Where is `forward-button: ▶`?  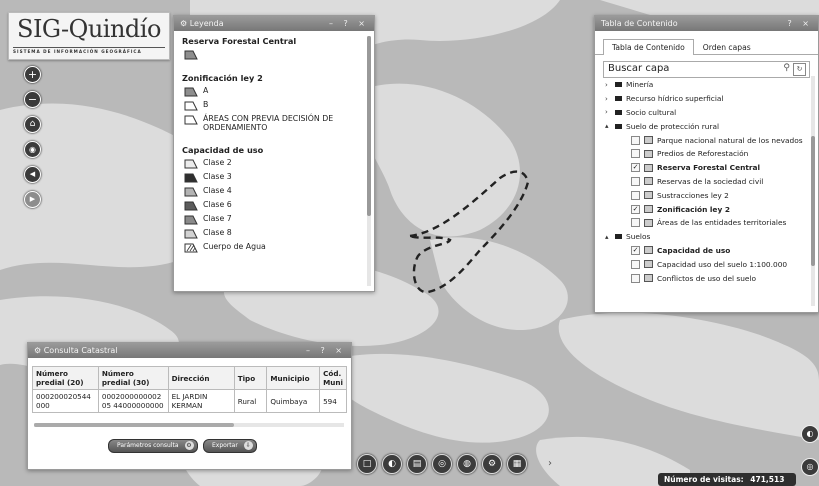 forward-button: ▶ is located at coordinates (32, 199).